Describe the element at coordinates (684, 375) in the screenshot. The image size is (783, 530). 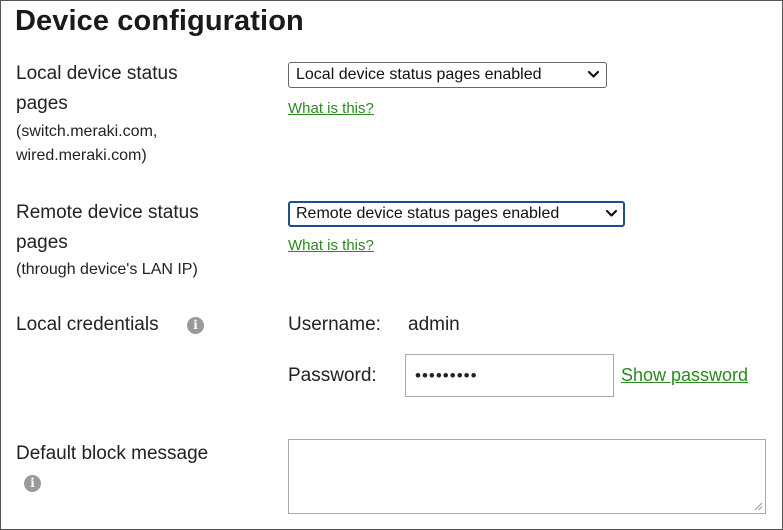
I see `show-password-link: Show password` at that location.